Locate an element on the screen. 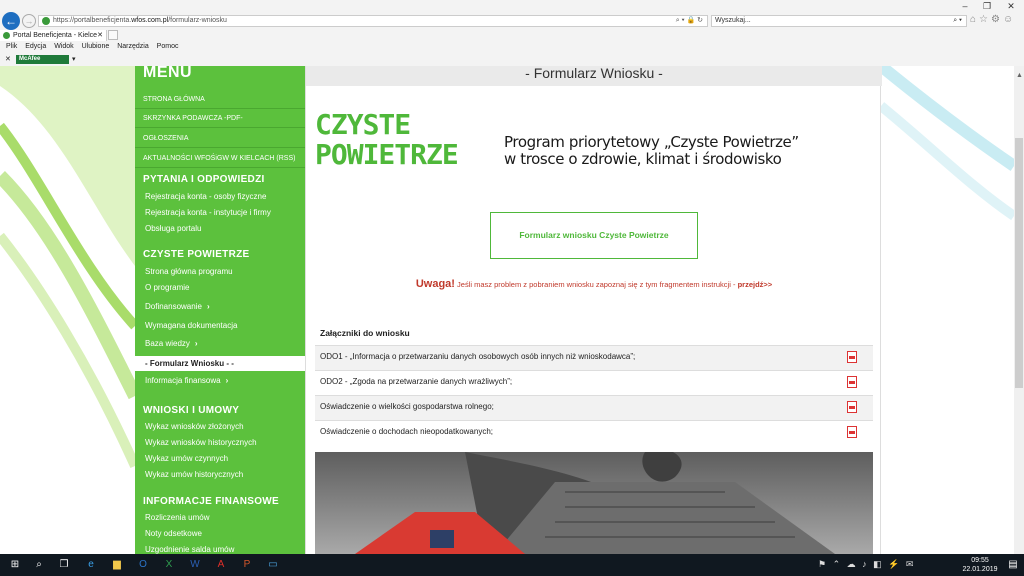 This screenshot has width=1024, height=576. tab-favicon-icon is located at coordinates (6, 35).